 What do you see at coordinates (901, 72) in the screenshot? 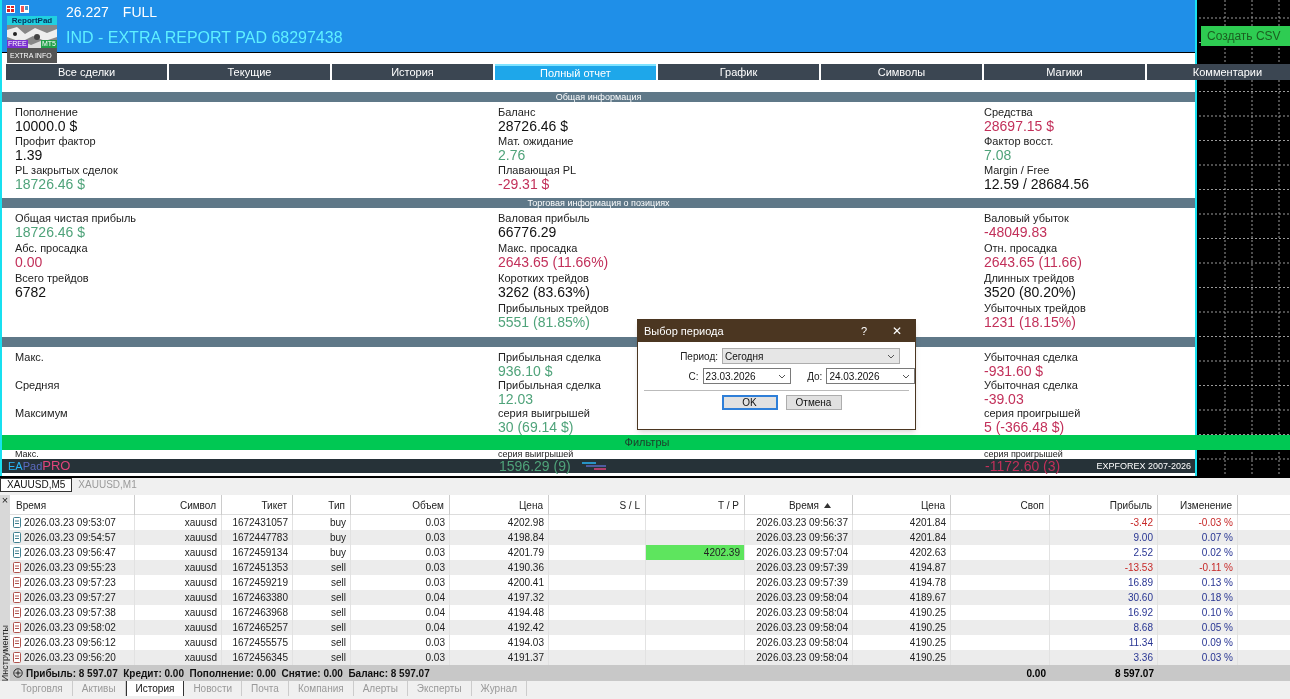
I see `tab: Символы` at bounding box center [901, 72].